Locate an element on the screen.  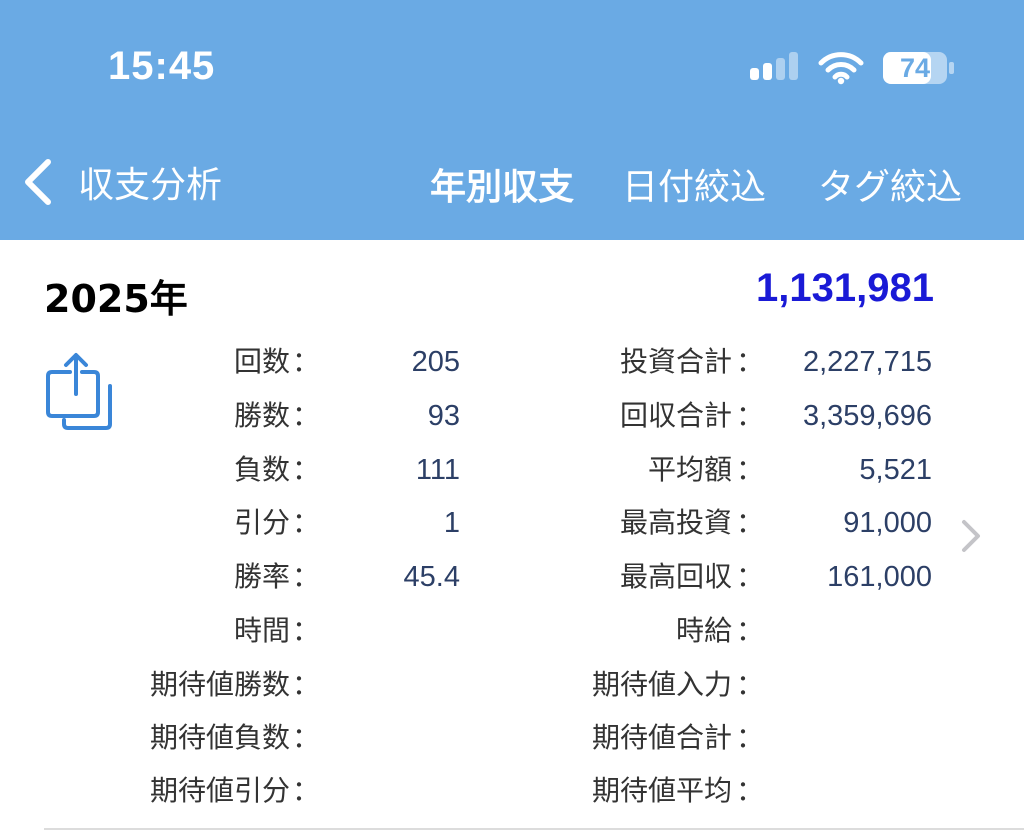
tag-filter-button: タグ絞込 is located at coordinates (890, 184).